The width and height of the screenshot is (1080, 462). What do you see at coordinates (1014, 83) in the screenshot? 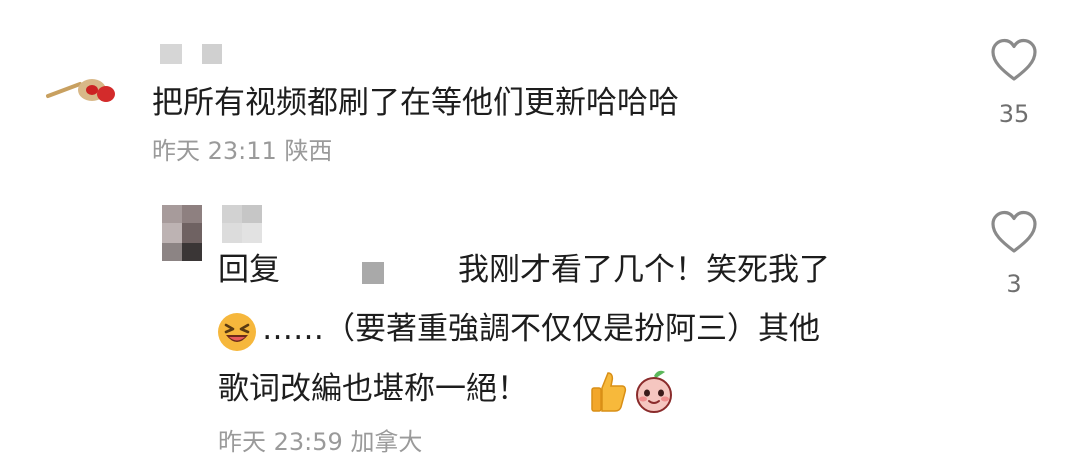
I see `like-button: 35` at bounding box center [1014, 83].